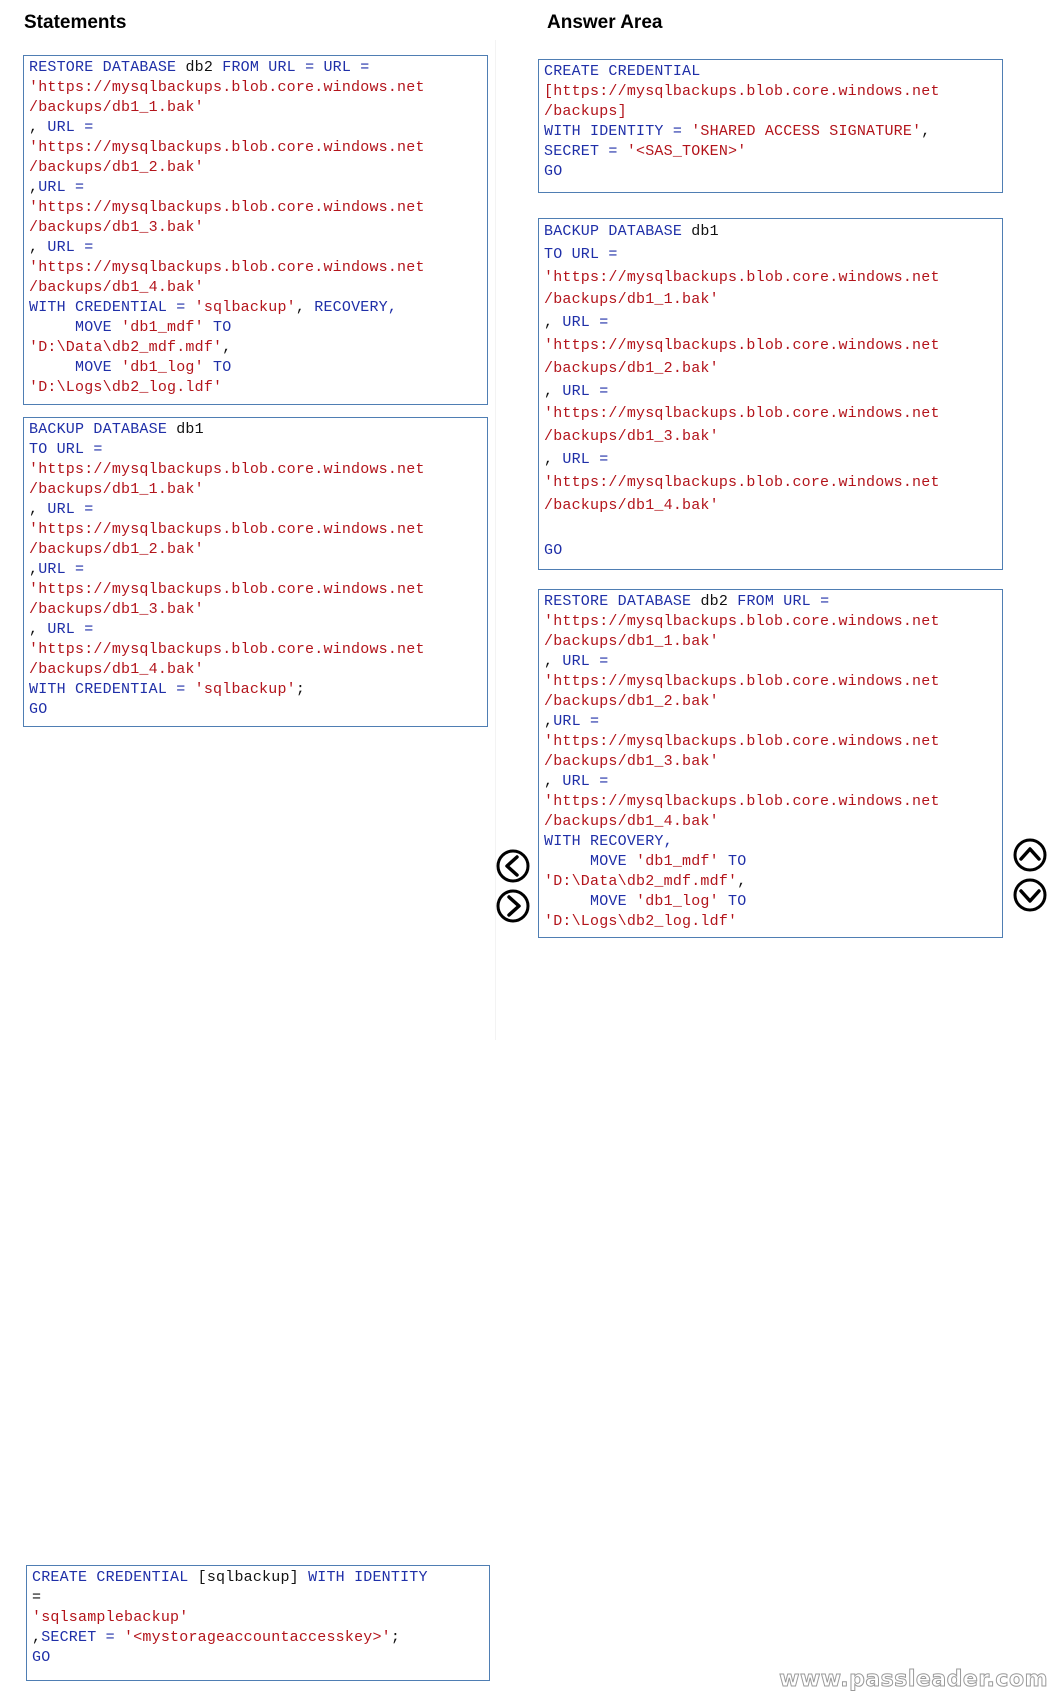 This screenshot has width=1060, height=1696. Describe the element at coordinates (682, 861) in the screenshot. I see `sql-string: 'db1_mdf'` at that location.